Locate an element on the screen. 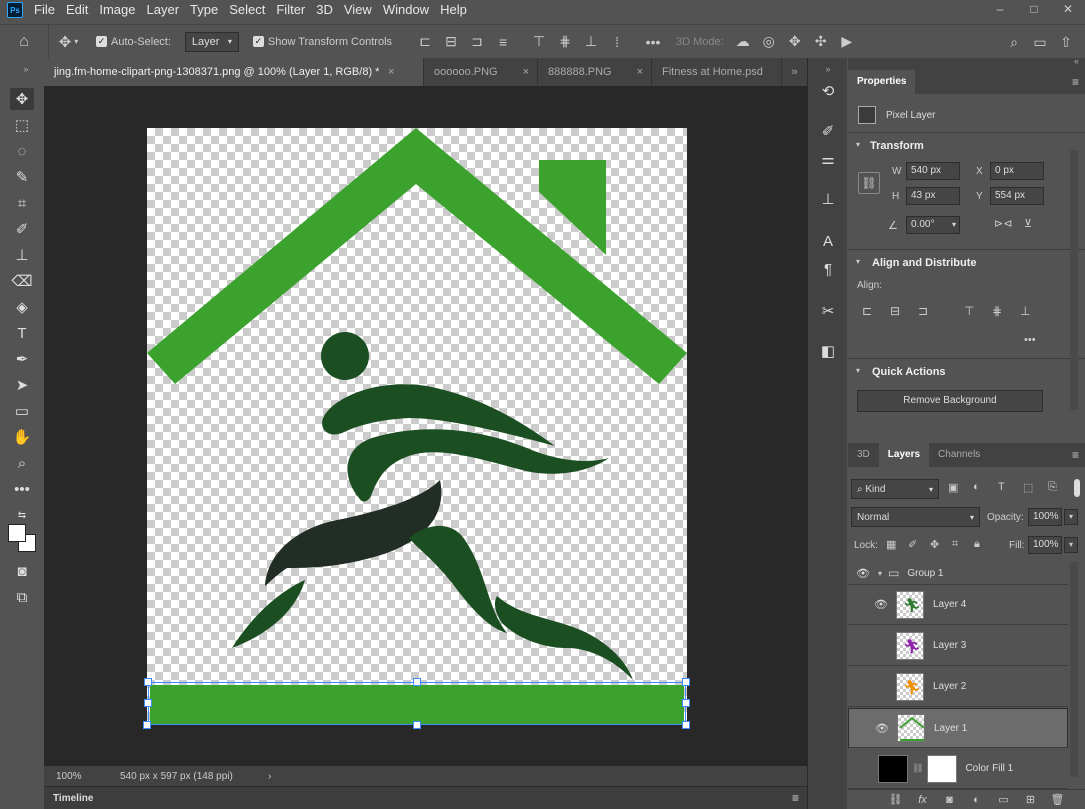  more-tools-icon: ••• is located at coordinates (22, 489).